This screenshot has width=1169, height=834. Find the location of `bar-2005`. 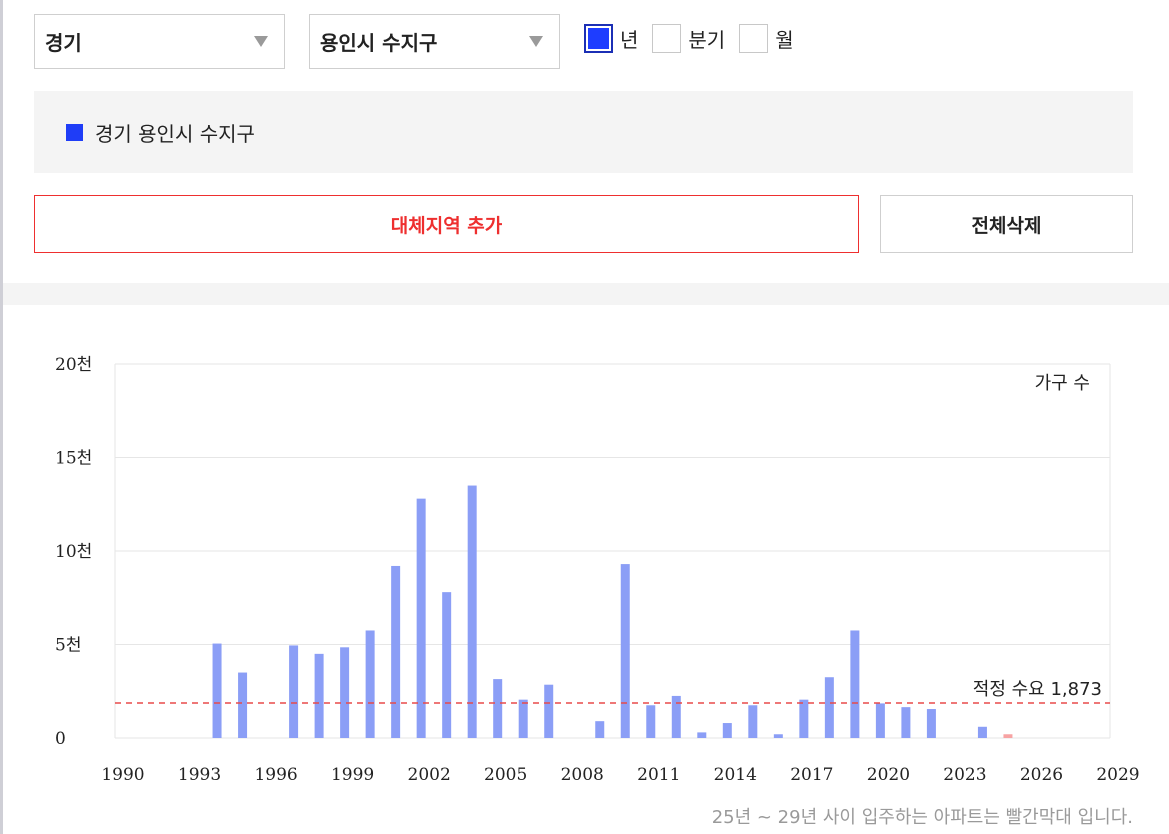

bar-2005 is located at coordinates (498, 708).